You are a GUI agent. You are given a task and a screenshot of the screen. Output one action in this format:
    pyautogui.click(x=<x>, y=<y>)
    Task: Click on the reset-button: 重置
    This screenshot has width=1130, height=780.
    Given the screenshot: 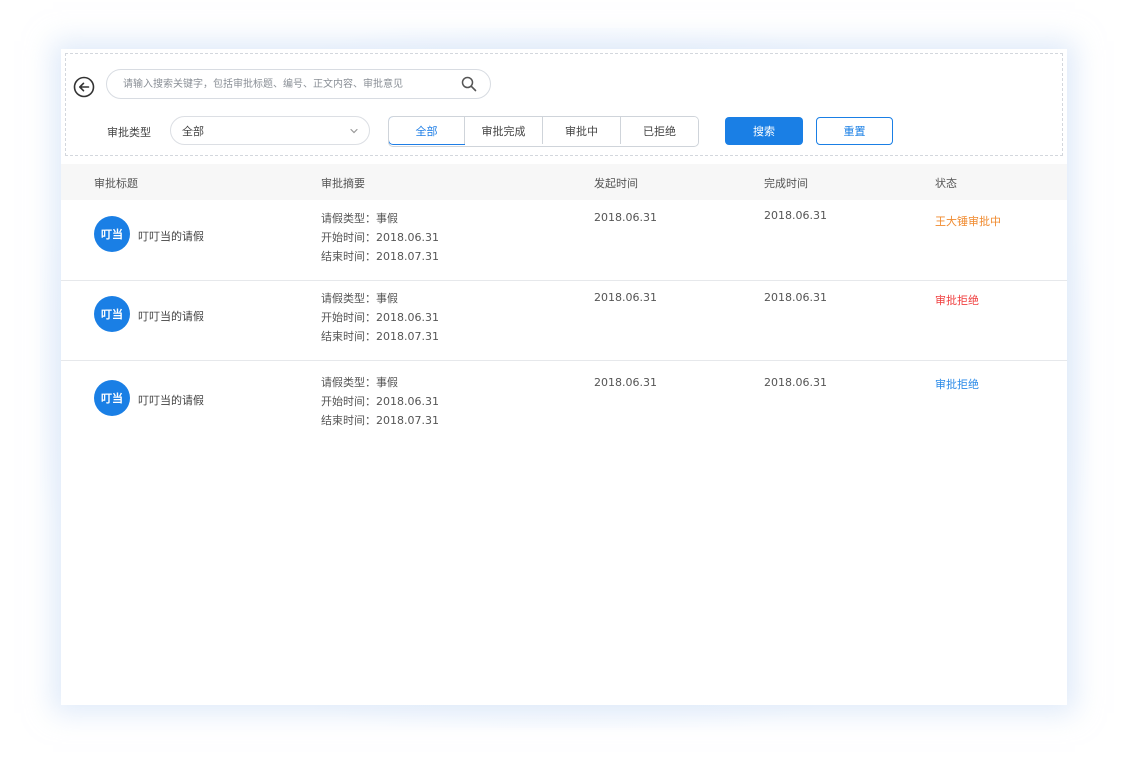 What is the action you would take?
    pyautogui.click(x=854, y=131)
    